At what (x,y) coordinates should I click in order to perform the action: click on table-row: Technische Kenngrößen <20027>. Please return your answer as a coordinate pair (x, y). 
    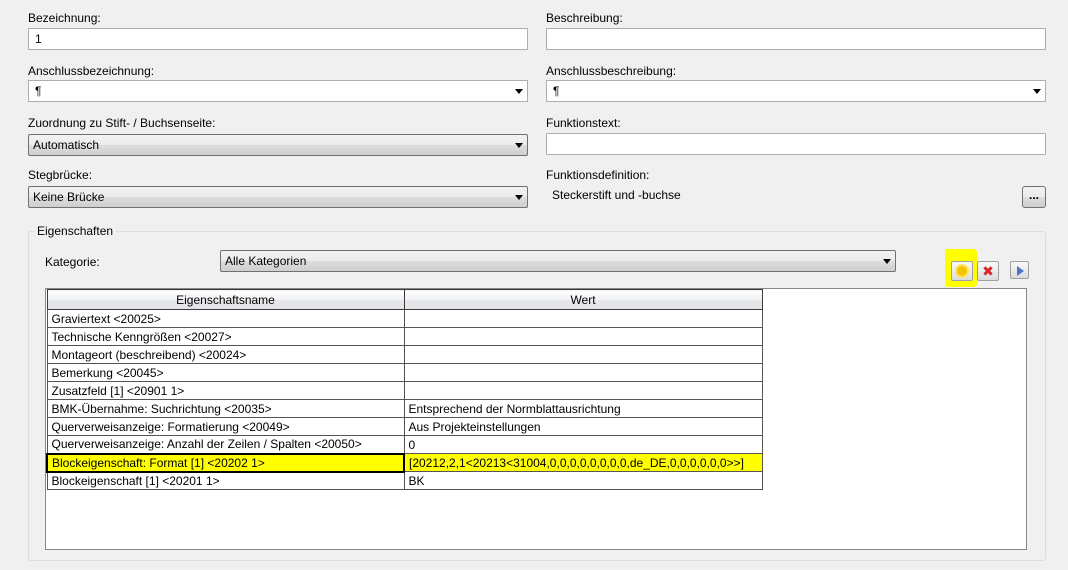
    Looking at the image, I should click on (404, 336).